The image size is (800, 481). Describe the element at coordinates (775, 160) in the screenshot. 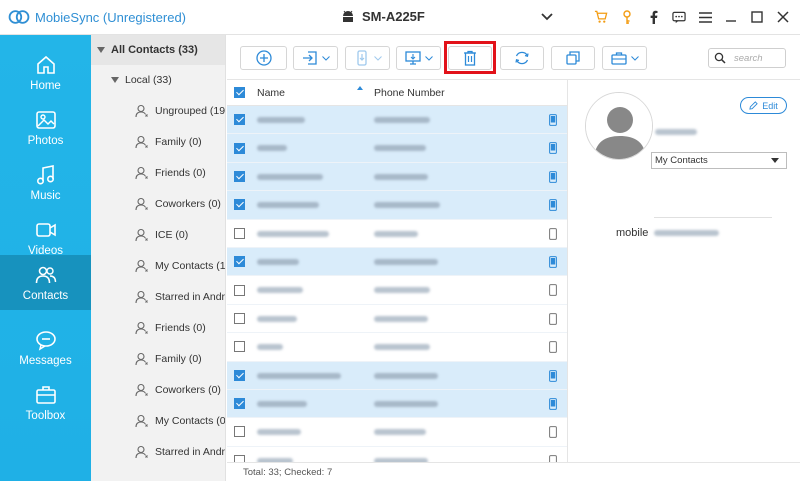

I see `dropdown-arrow-icon` at that location.